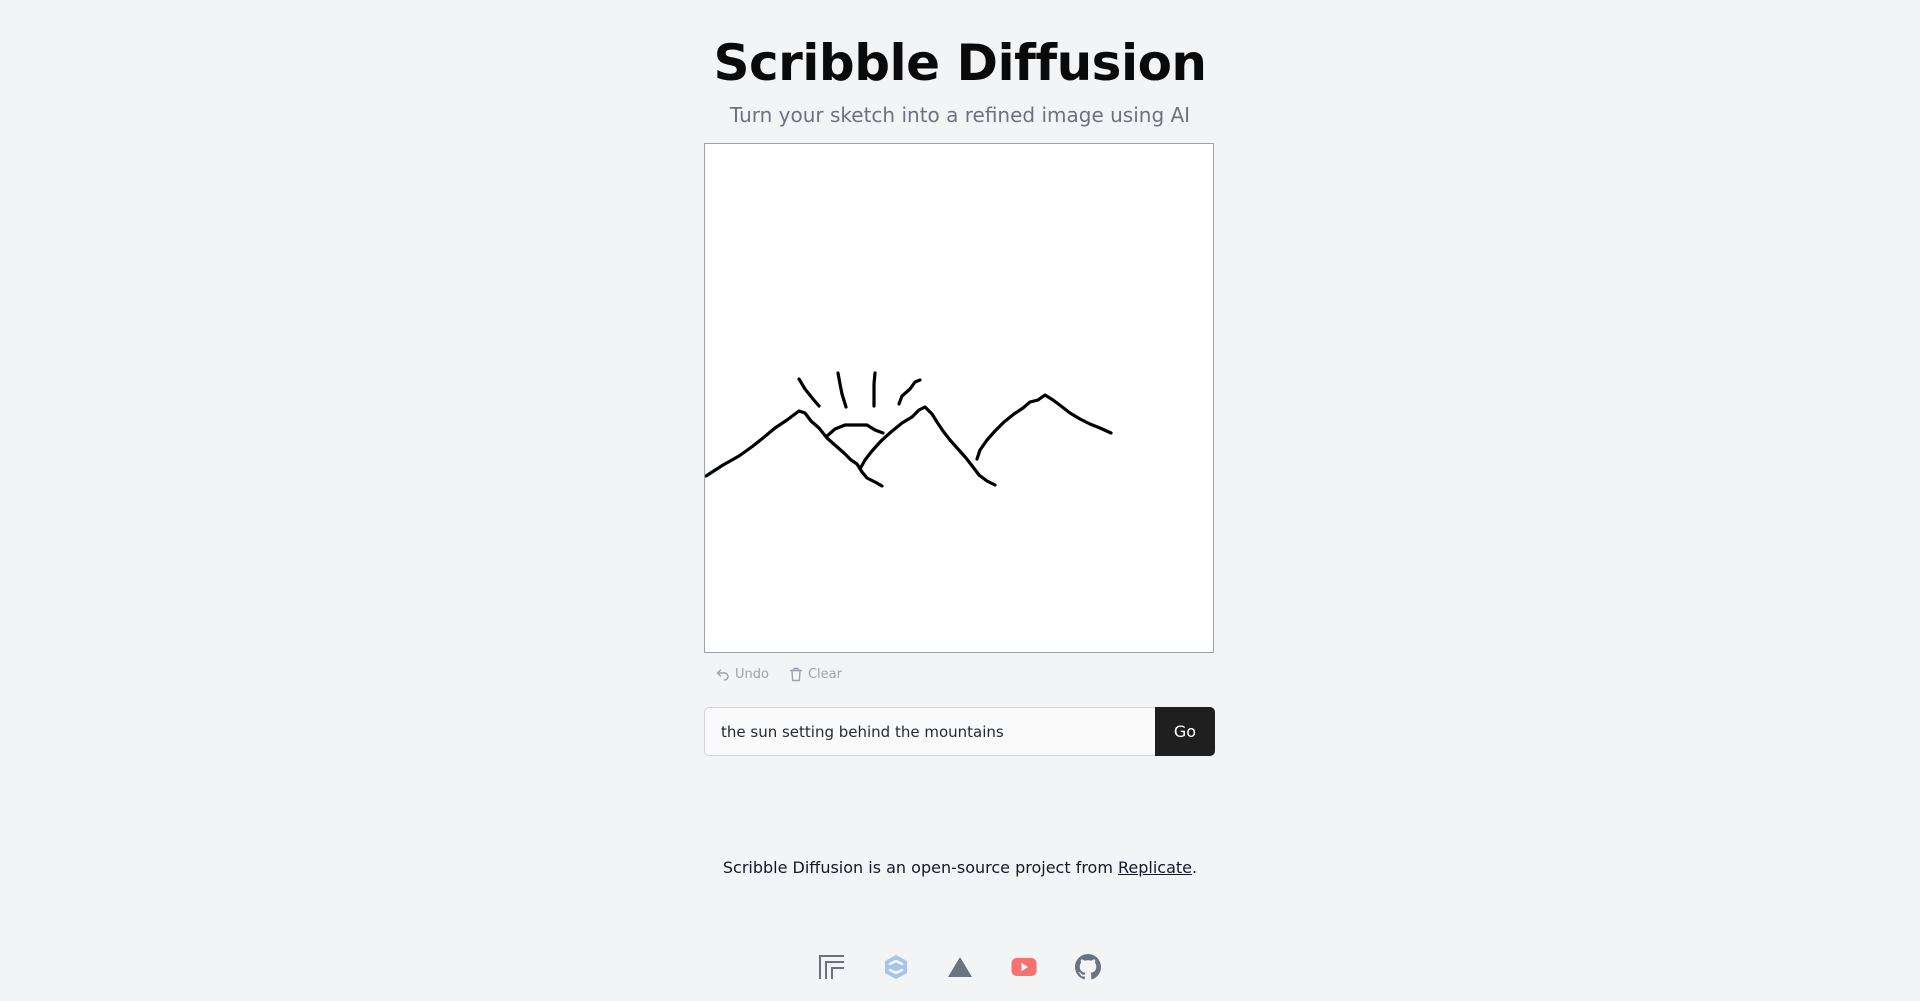 The width and height of the screenshot is (1920, 1001). I want to click on prompt-form: Go, so click(959, 731).